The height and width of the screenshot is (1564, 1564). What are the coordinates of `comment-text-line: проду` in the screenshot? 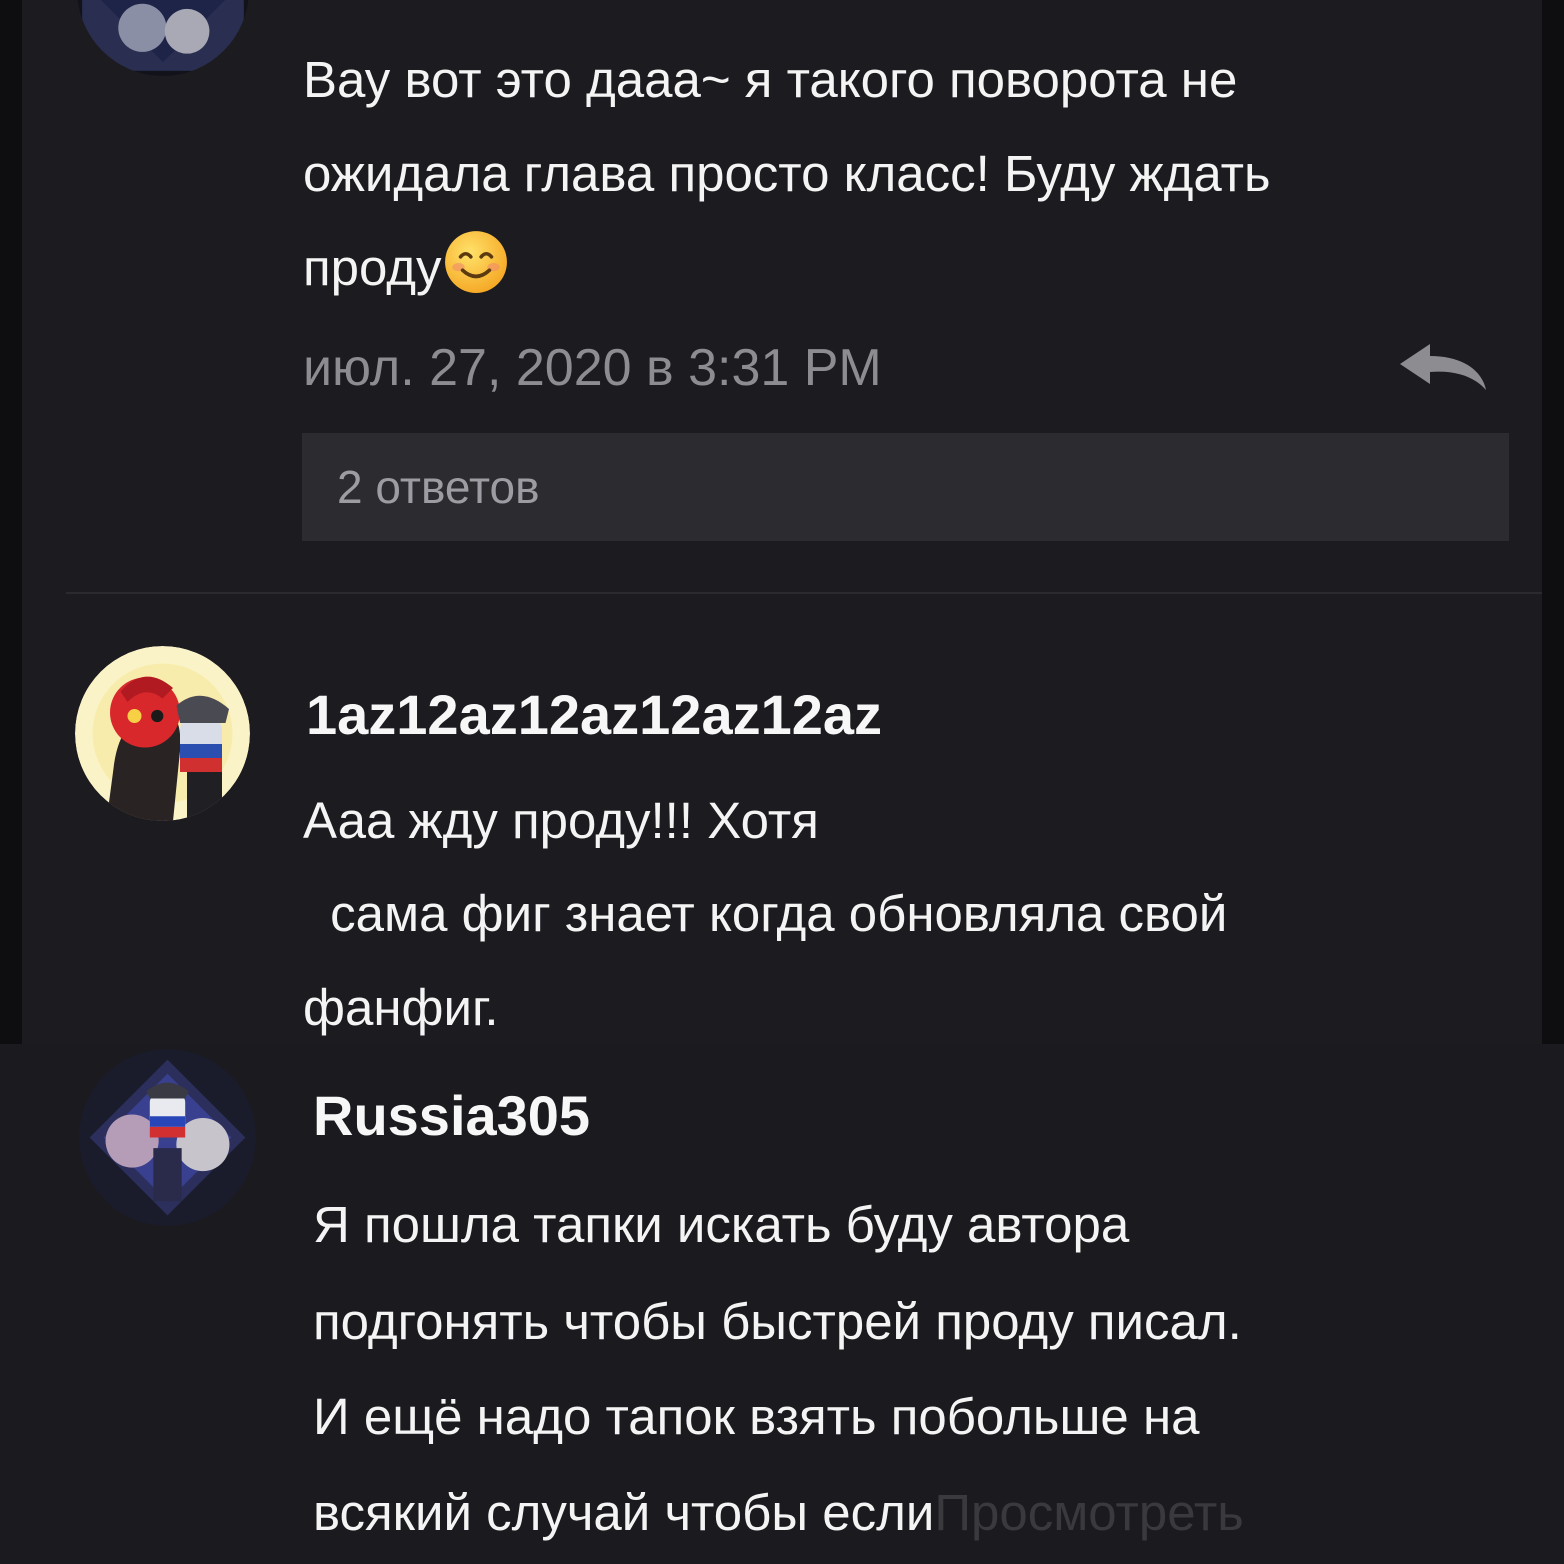 It's located at (406, 268).